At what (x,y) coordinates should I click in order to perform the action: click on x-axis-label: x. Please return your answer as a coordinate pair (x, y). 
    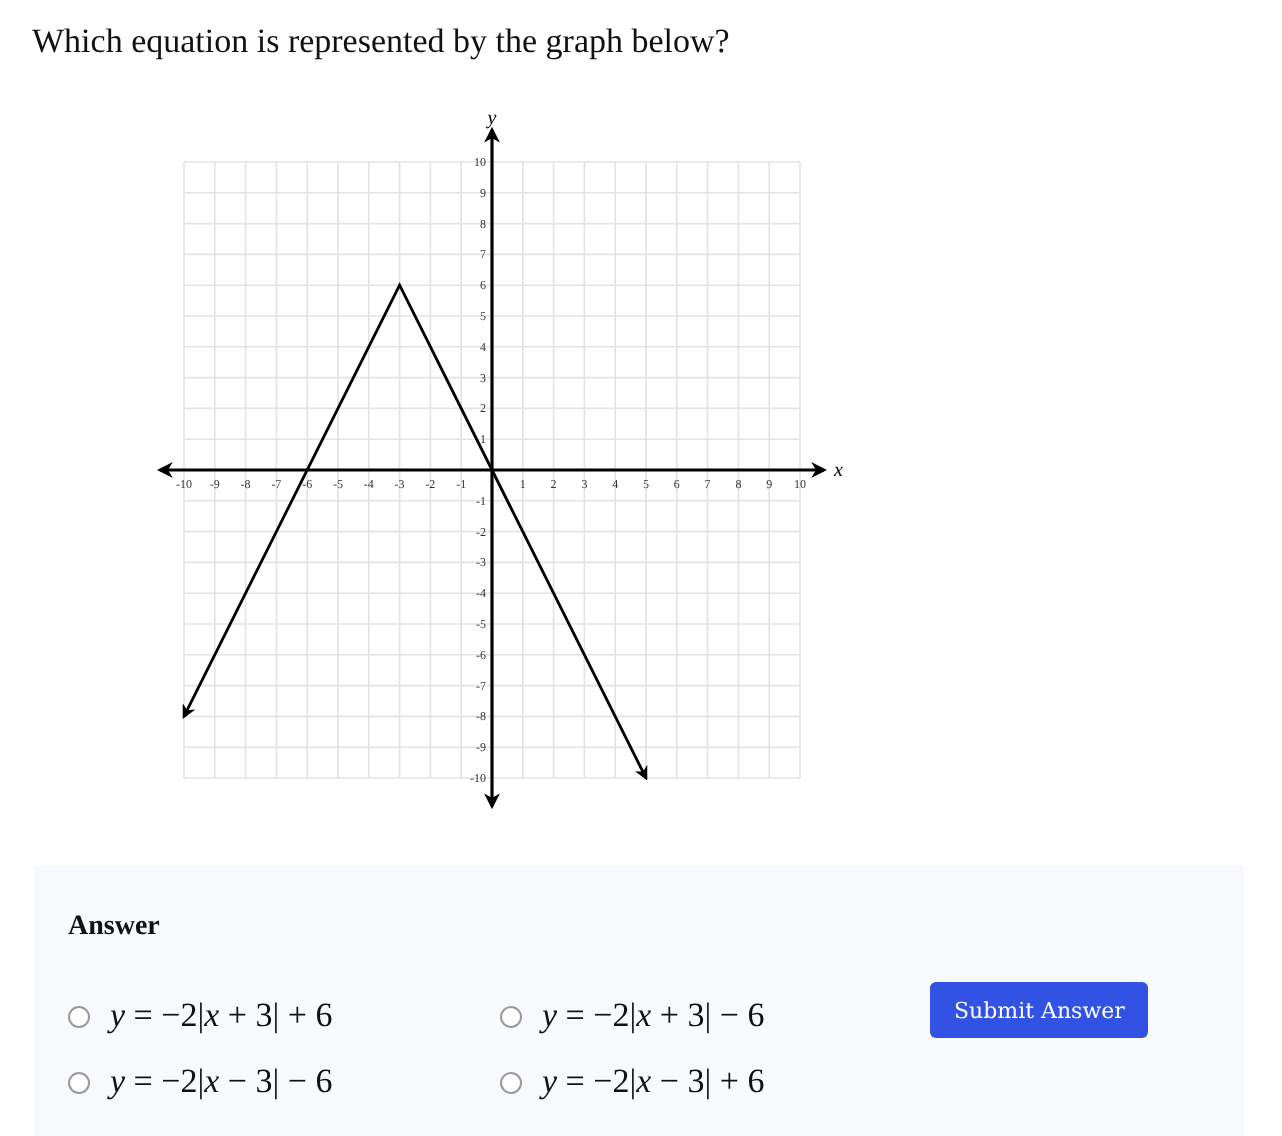
    Looking at the image, I should click on (838, 471).